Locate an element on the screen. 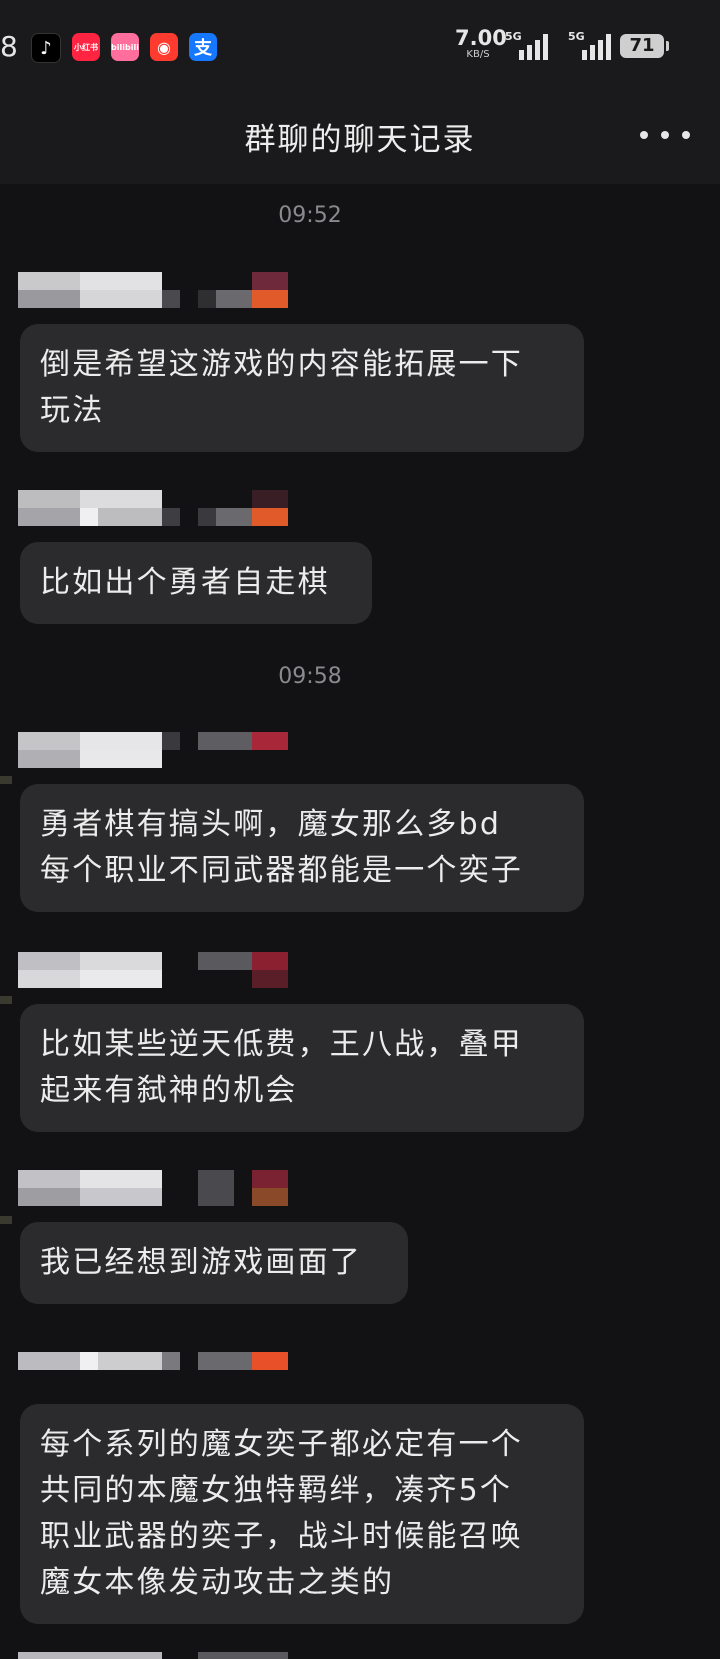 The height and width of the screenshot is (1659, 720). status-bar: 8 ♪ 小红书 bilibili ◉ 支 7.00 KB/S 5G 5G 71 is located at coordinates (360, 46).